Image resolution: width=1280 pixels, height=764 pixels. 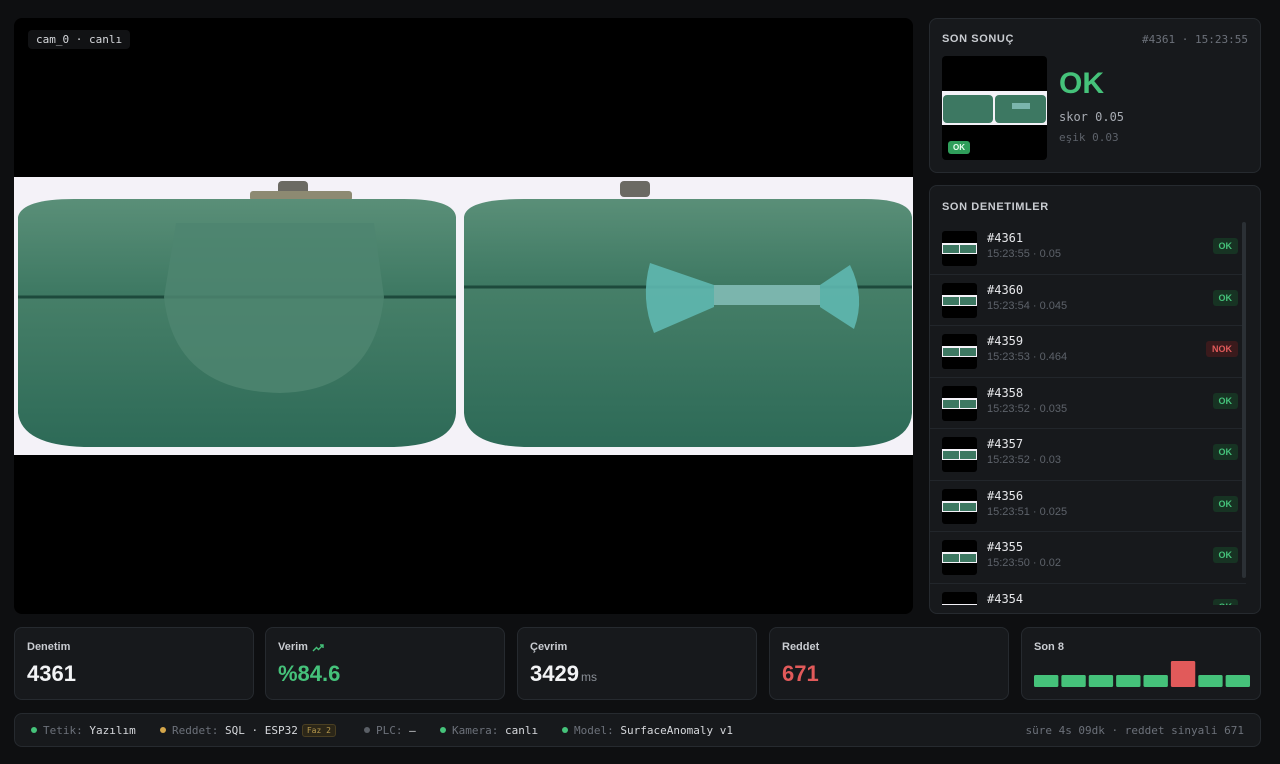 I want to click on inspection-row: #4357 15:23:52 · 0.03 OK, so click(x=1088, y=455).